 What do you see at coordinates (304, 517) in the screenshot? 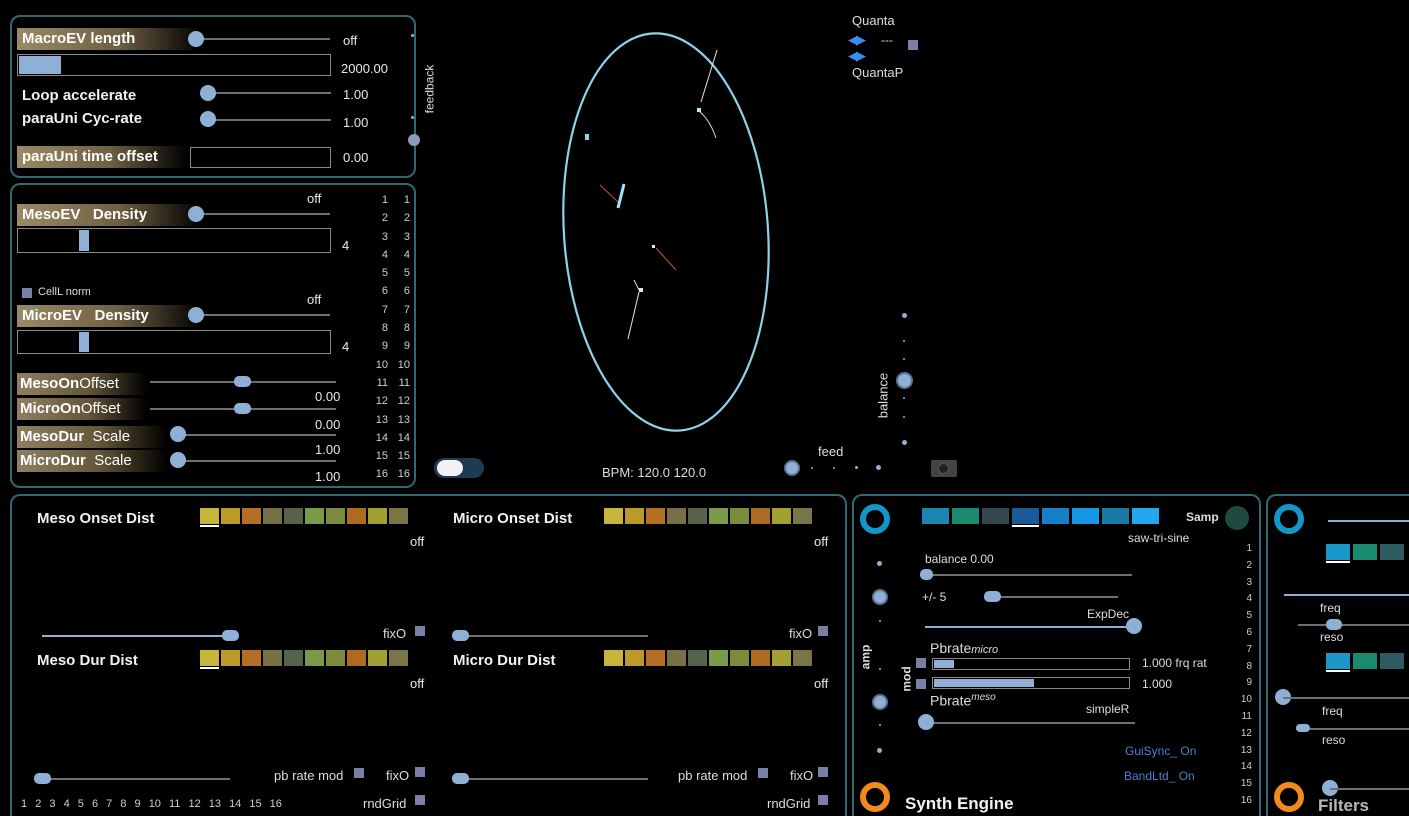
I see `meso-onset-palette` at bounding box center [304, 517].